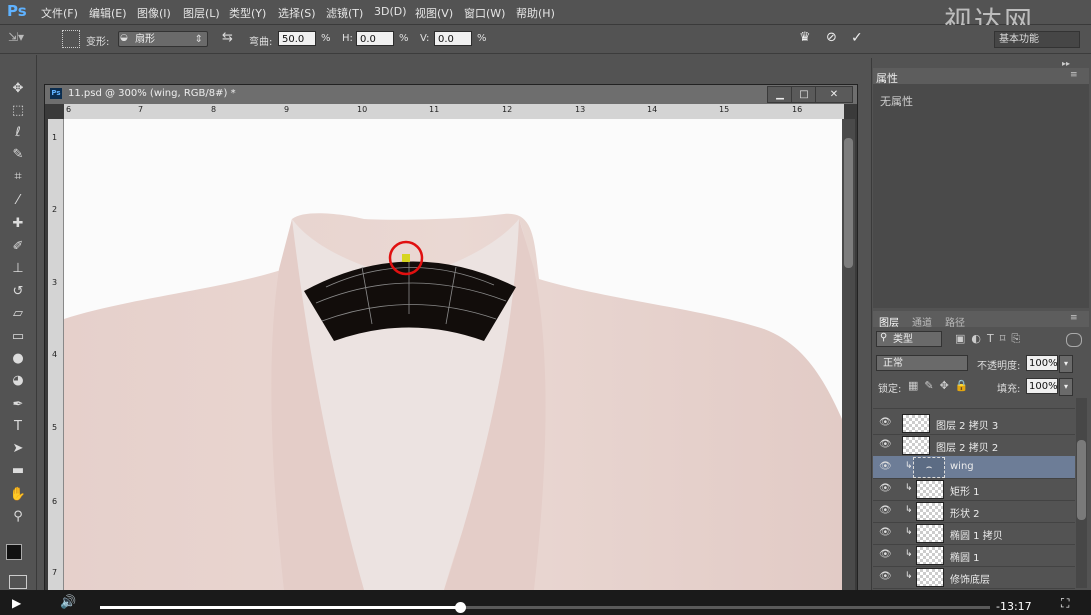  What do you see at coordinates (280, 607) in the screenshot?
I see `progress-fill` at bounding box center [280, 607].